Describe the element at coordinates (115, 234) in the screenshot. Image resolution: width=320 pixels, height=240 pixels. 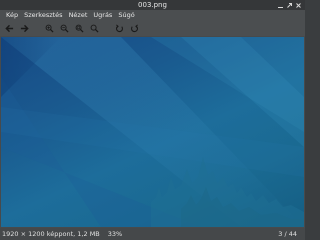
I see `zoom-level: 33%` at that location.